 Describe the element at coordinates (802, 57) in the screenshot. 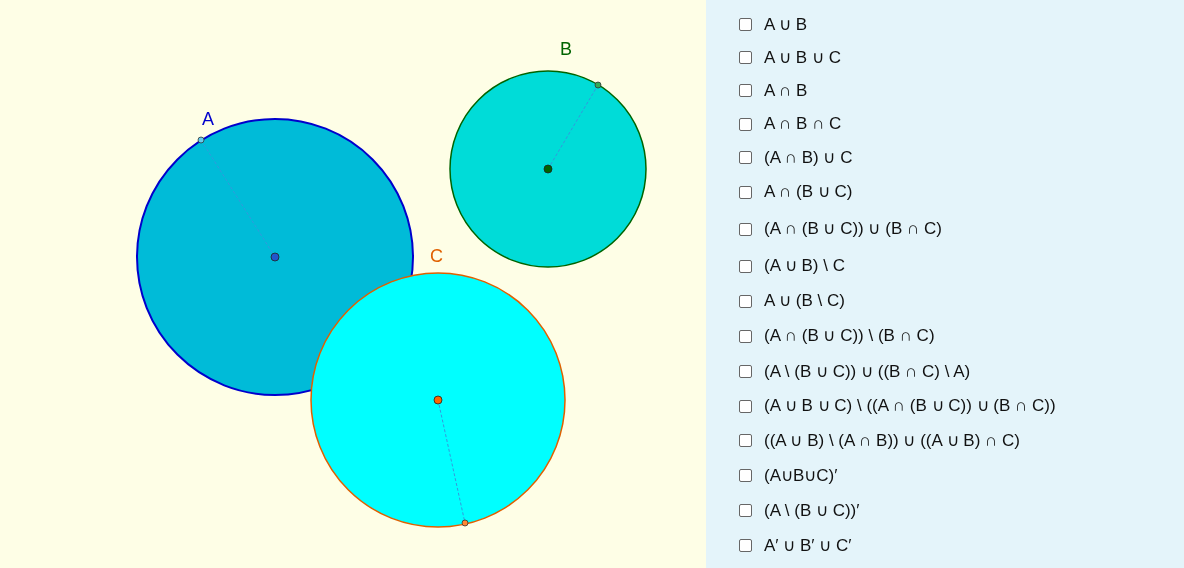

I see `checkbox-label: A ∪ B ∪ C` at that location.